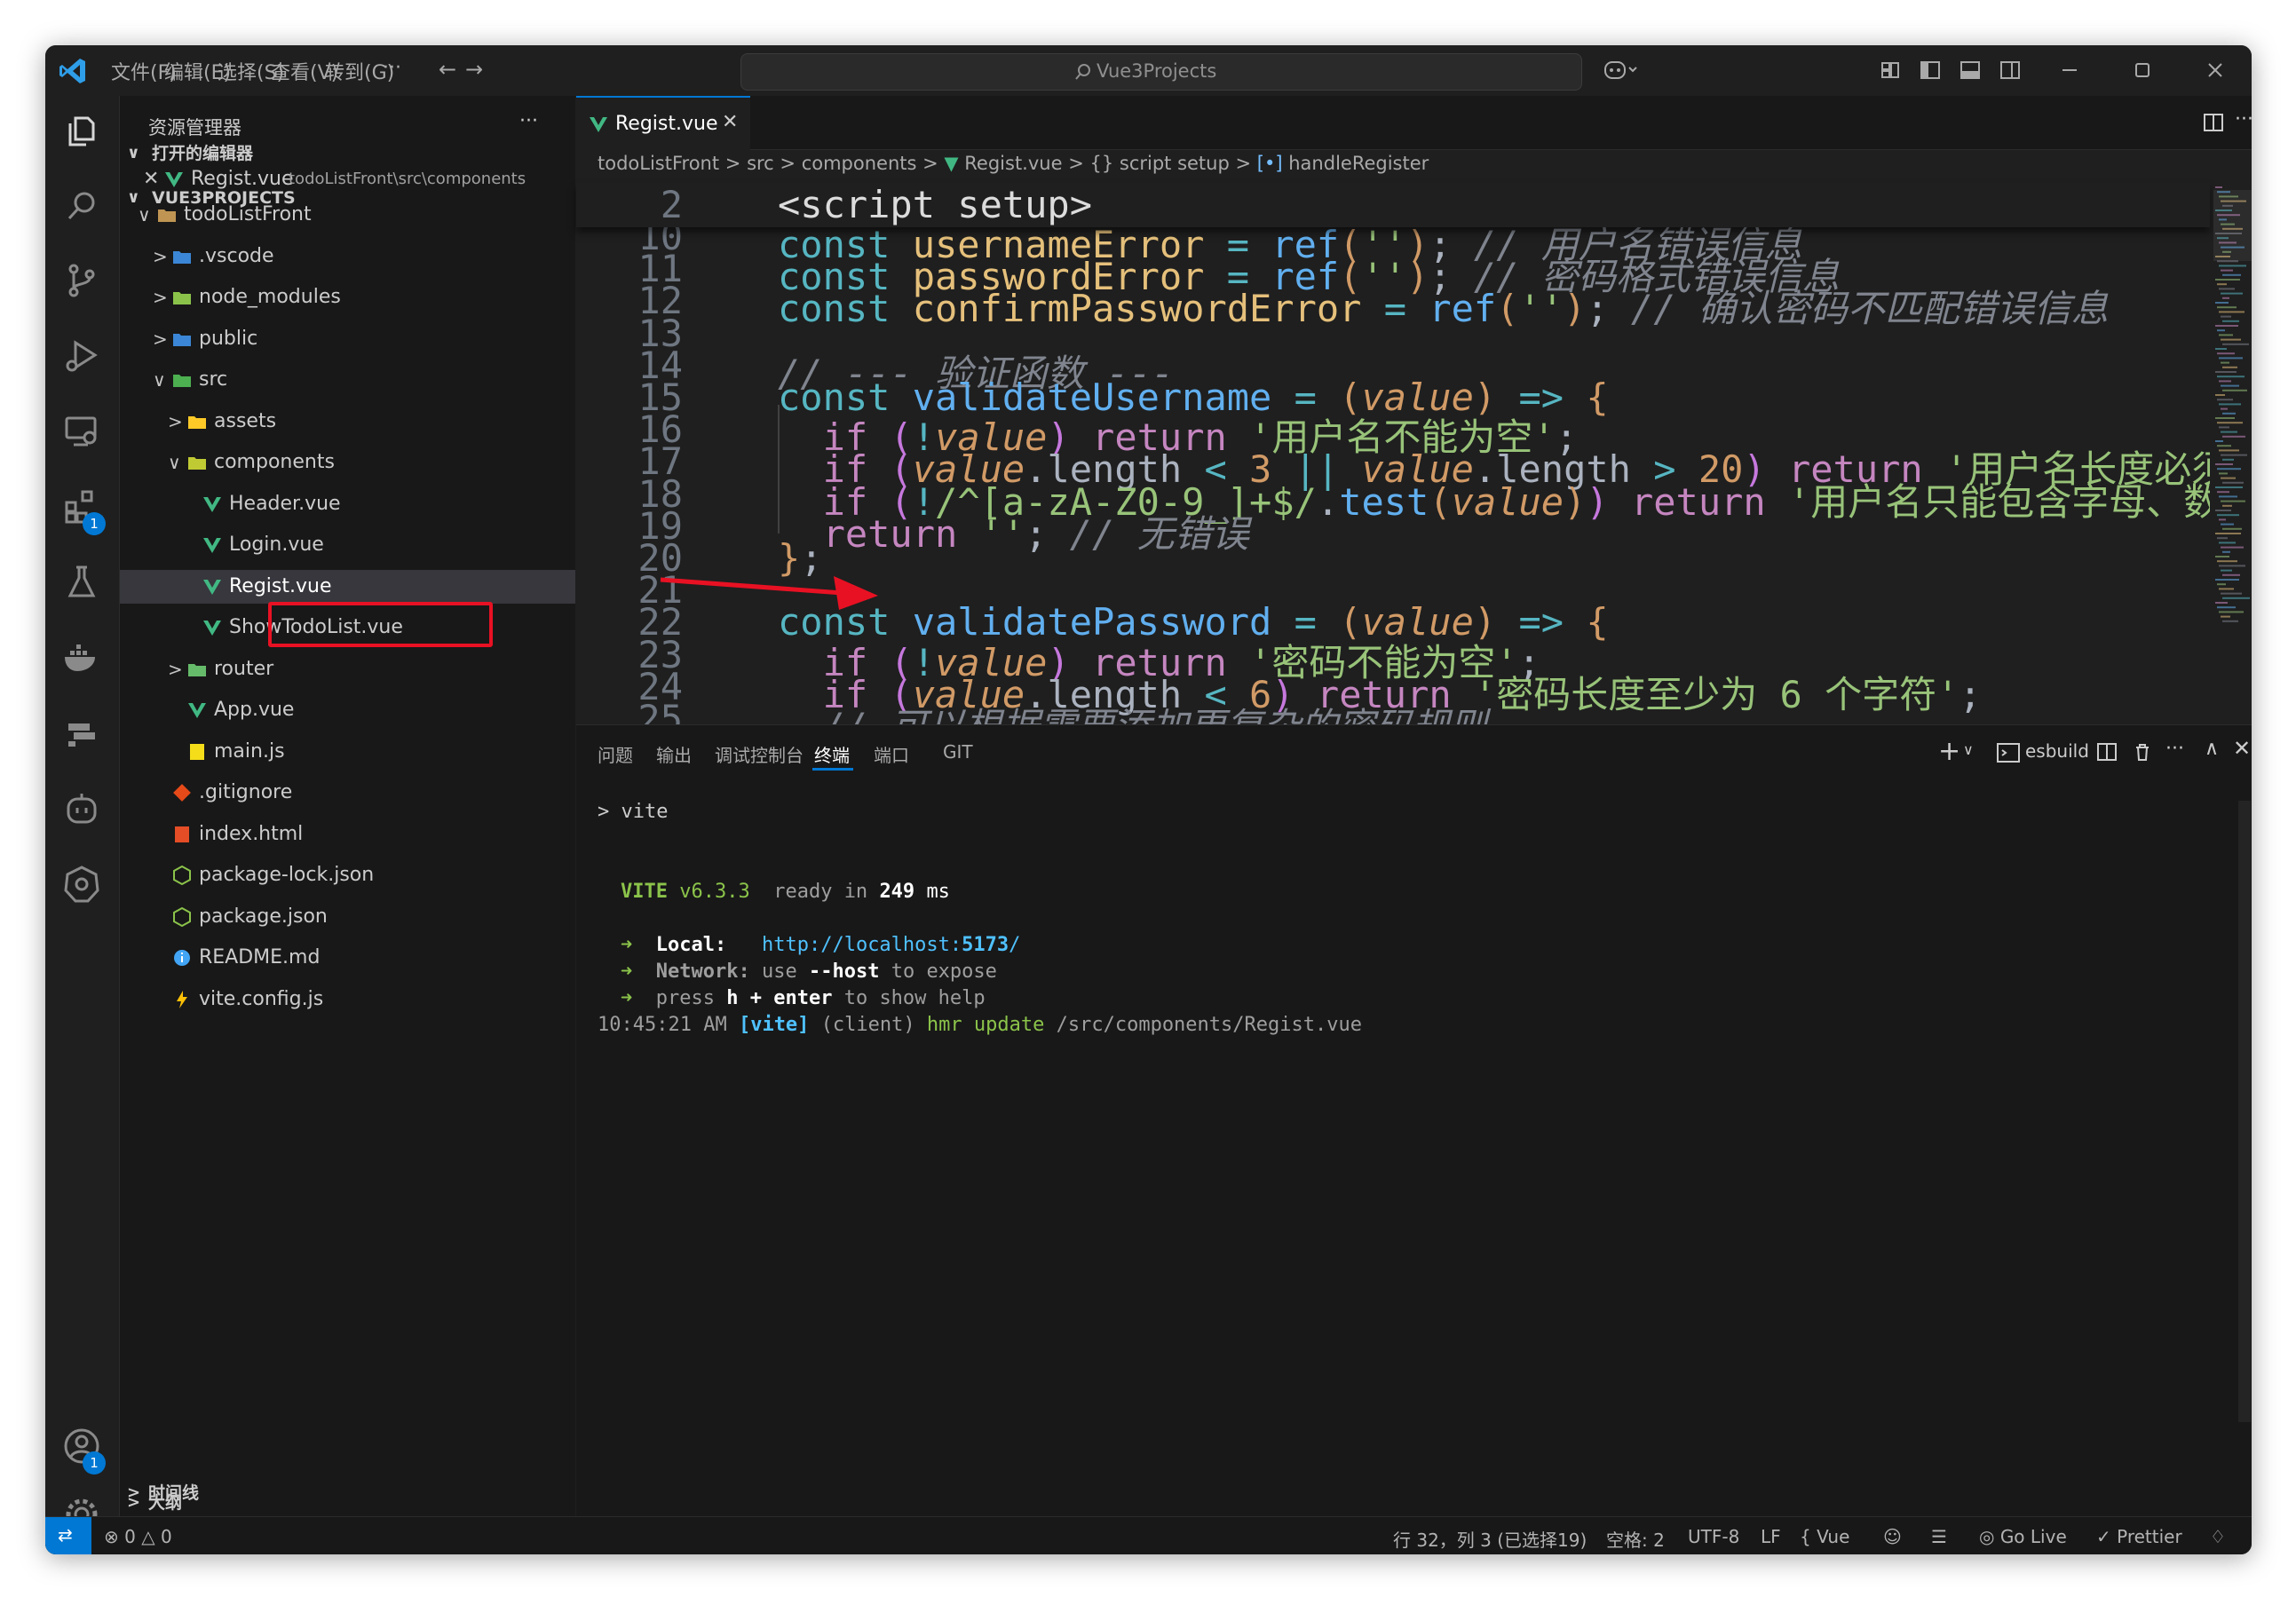 The image size is (2296, 1597). What do you see at coordinates (2023, 1536) in the screenshot?
I see `go-live-button: ◎ Go Live` at bounding box center [2023, 1536].